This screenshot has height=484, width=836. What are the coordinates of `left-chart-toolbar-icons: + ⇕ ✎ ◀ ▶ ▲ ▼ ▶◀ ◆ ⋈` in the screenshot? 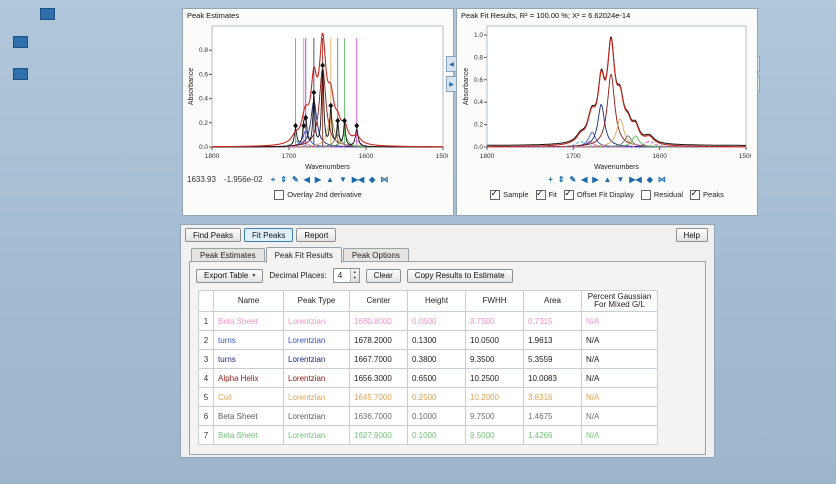 It's located at (330, 180).